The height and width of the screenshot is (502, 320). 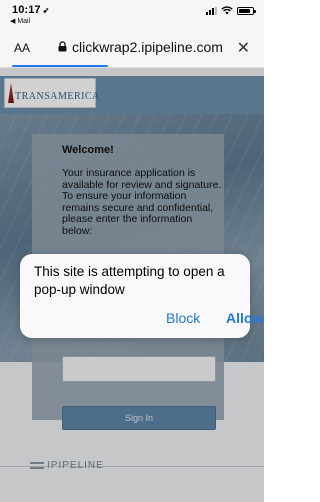 What do you see at coordinates (22, 48) in the screenshot?
I see `text-size-button: AA` at bounding box center [22, 48].